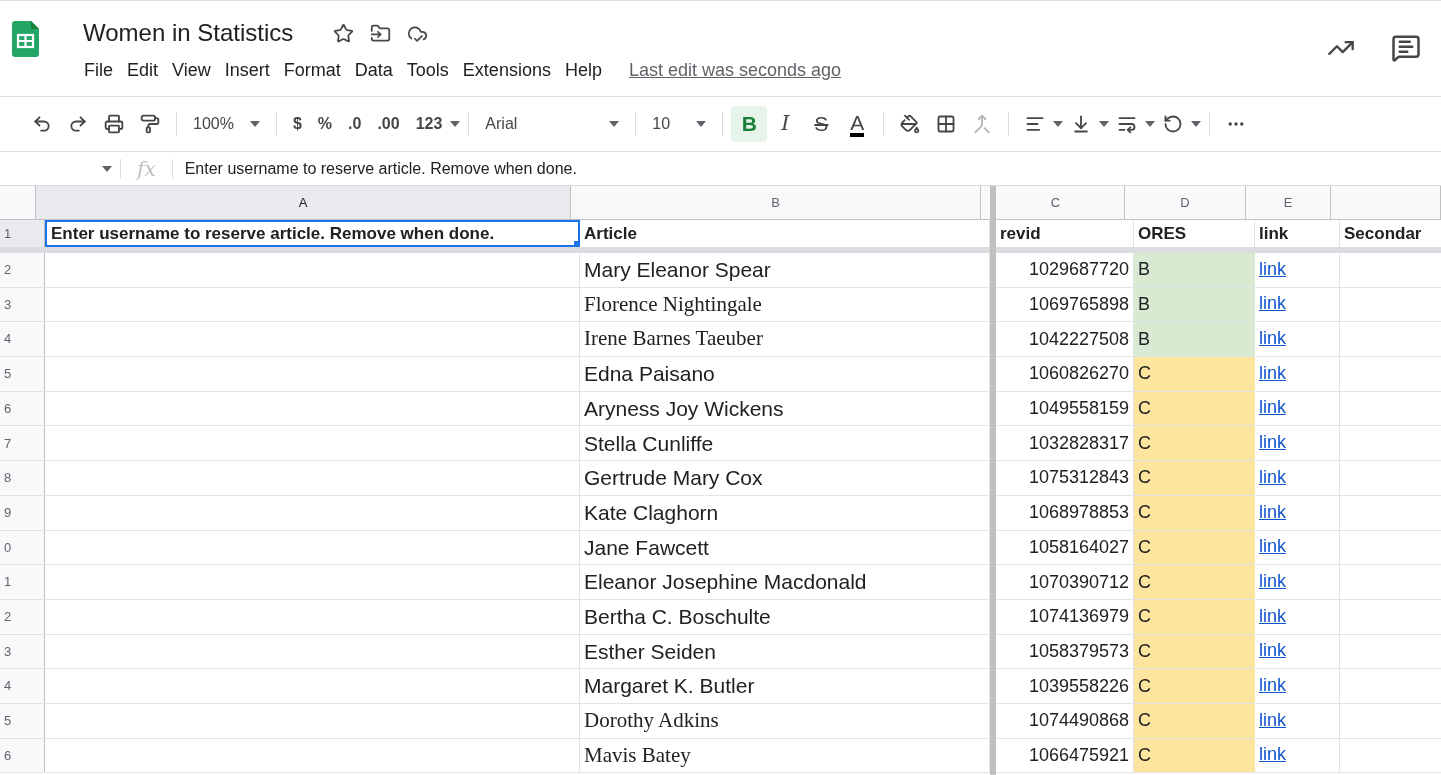  What do you see at coordinates (749, 124) in the screenshot?
I see `text-style-button: B` at bounding box center [749, 124].